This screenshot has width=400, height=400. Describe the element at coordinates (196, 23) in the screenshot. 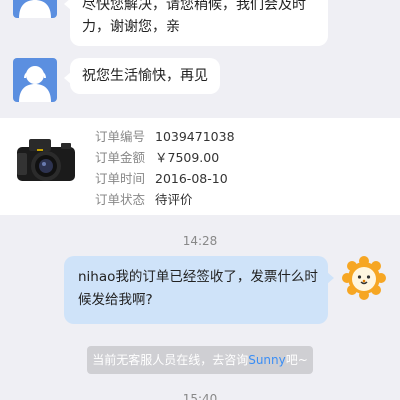

I see `agent-message-bubble: 尽快您解决，请您稍候，我们会及时给您处理 力，谢谢您，亲` at that location.